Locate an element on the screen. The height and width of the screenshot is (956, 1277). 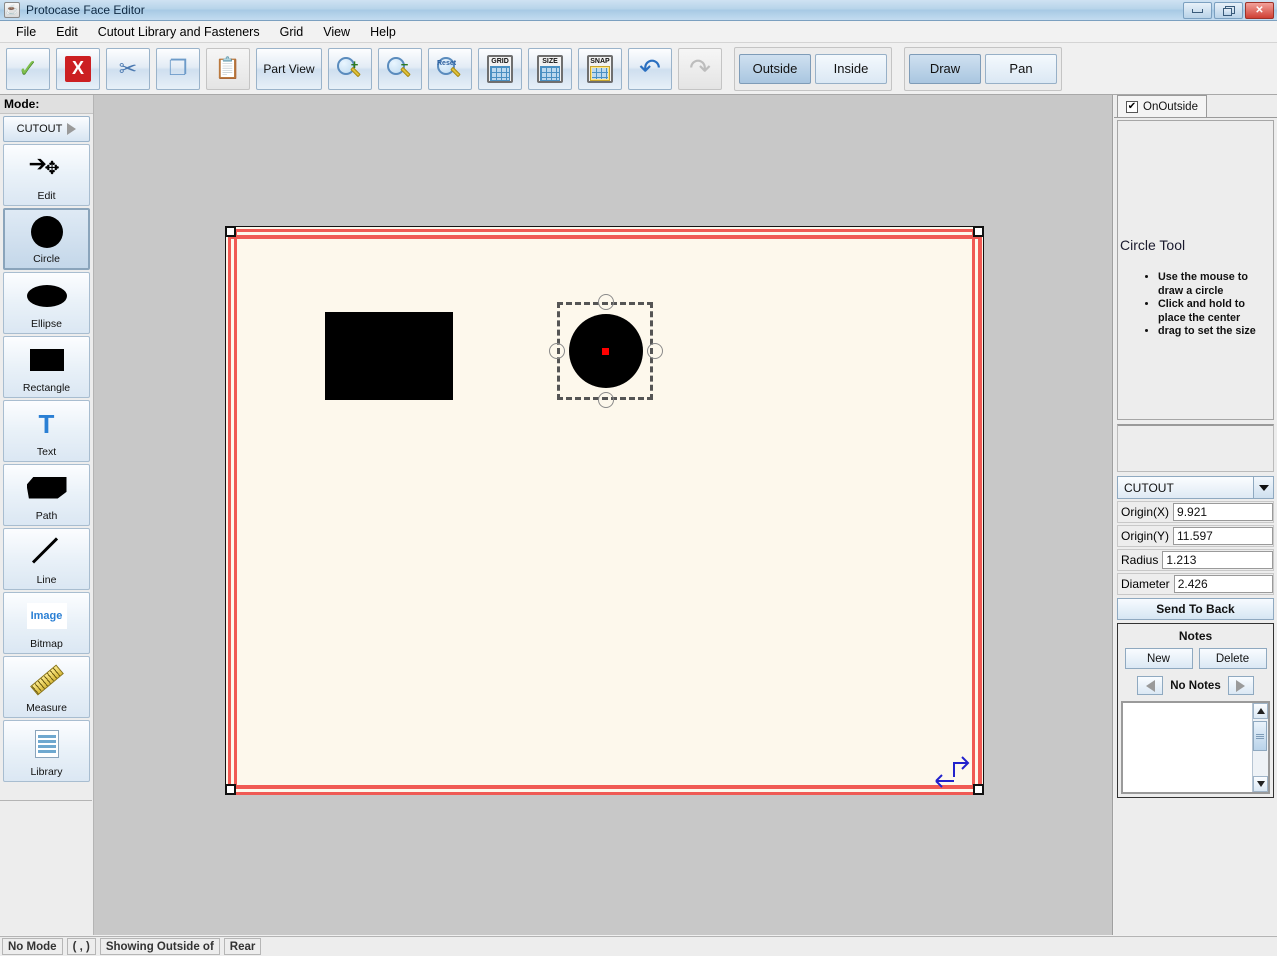
sidebar-tool-circle: Circle is located at coordinates (46, 239).